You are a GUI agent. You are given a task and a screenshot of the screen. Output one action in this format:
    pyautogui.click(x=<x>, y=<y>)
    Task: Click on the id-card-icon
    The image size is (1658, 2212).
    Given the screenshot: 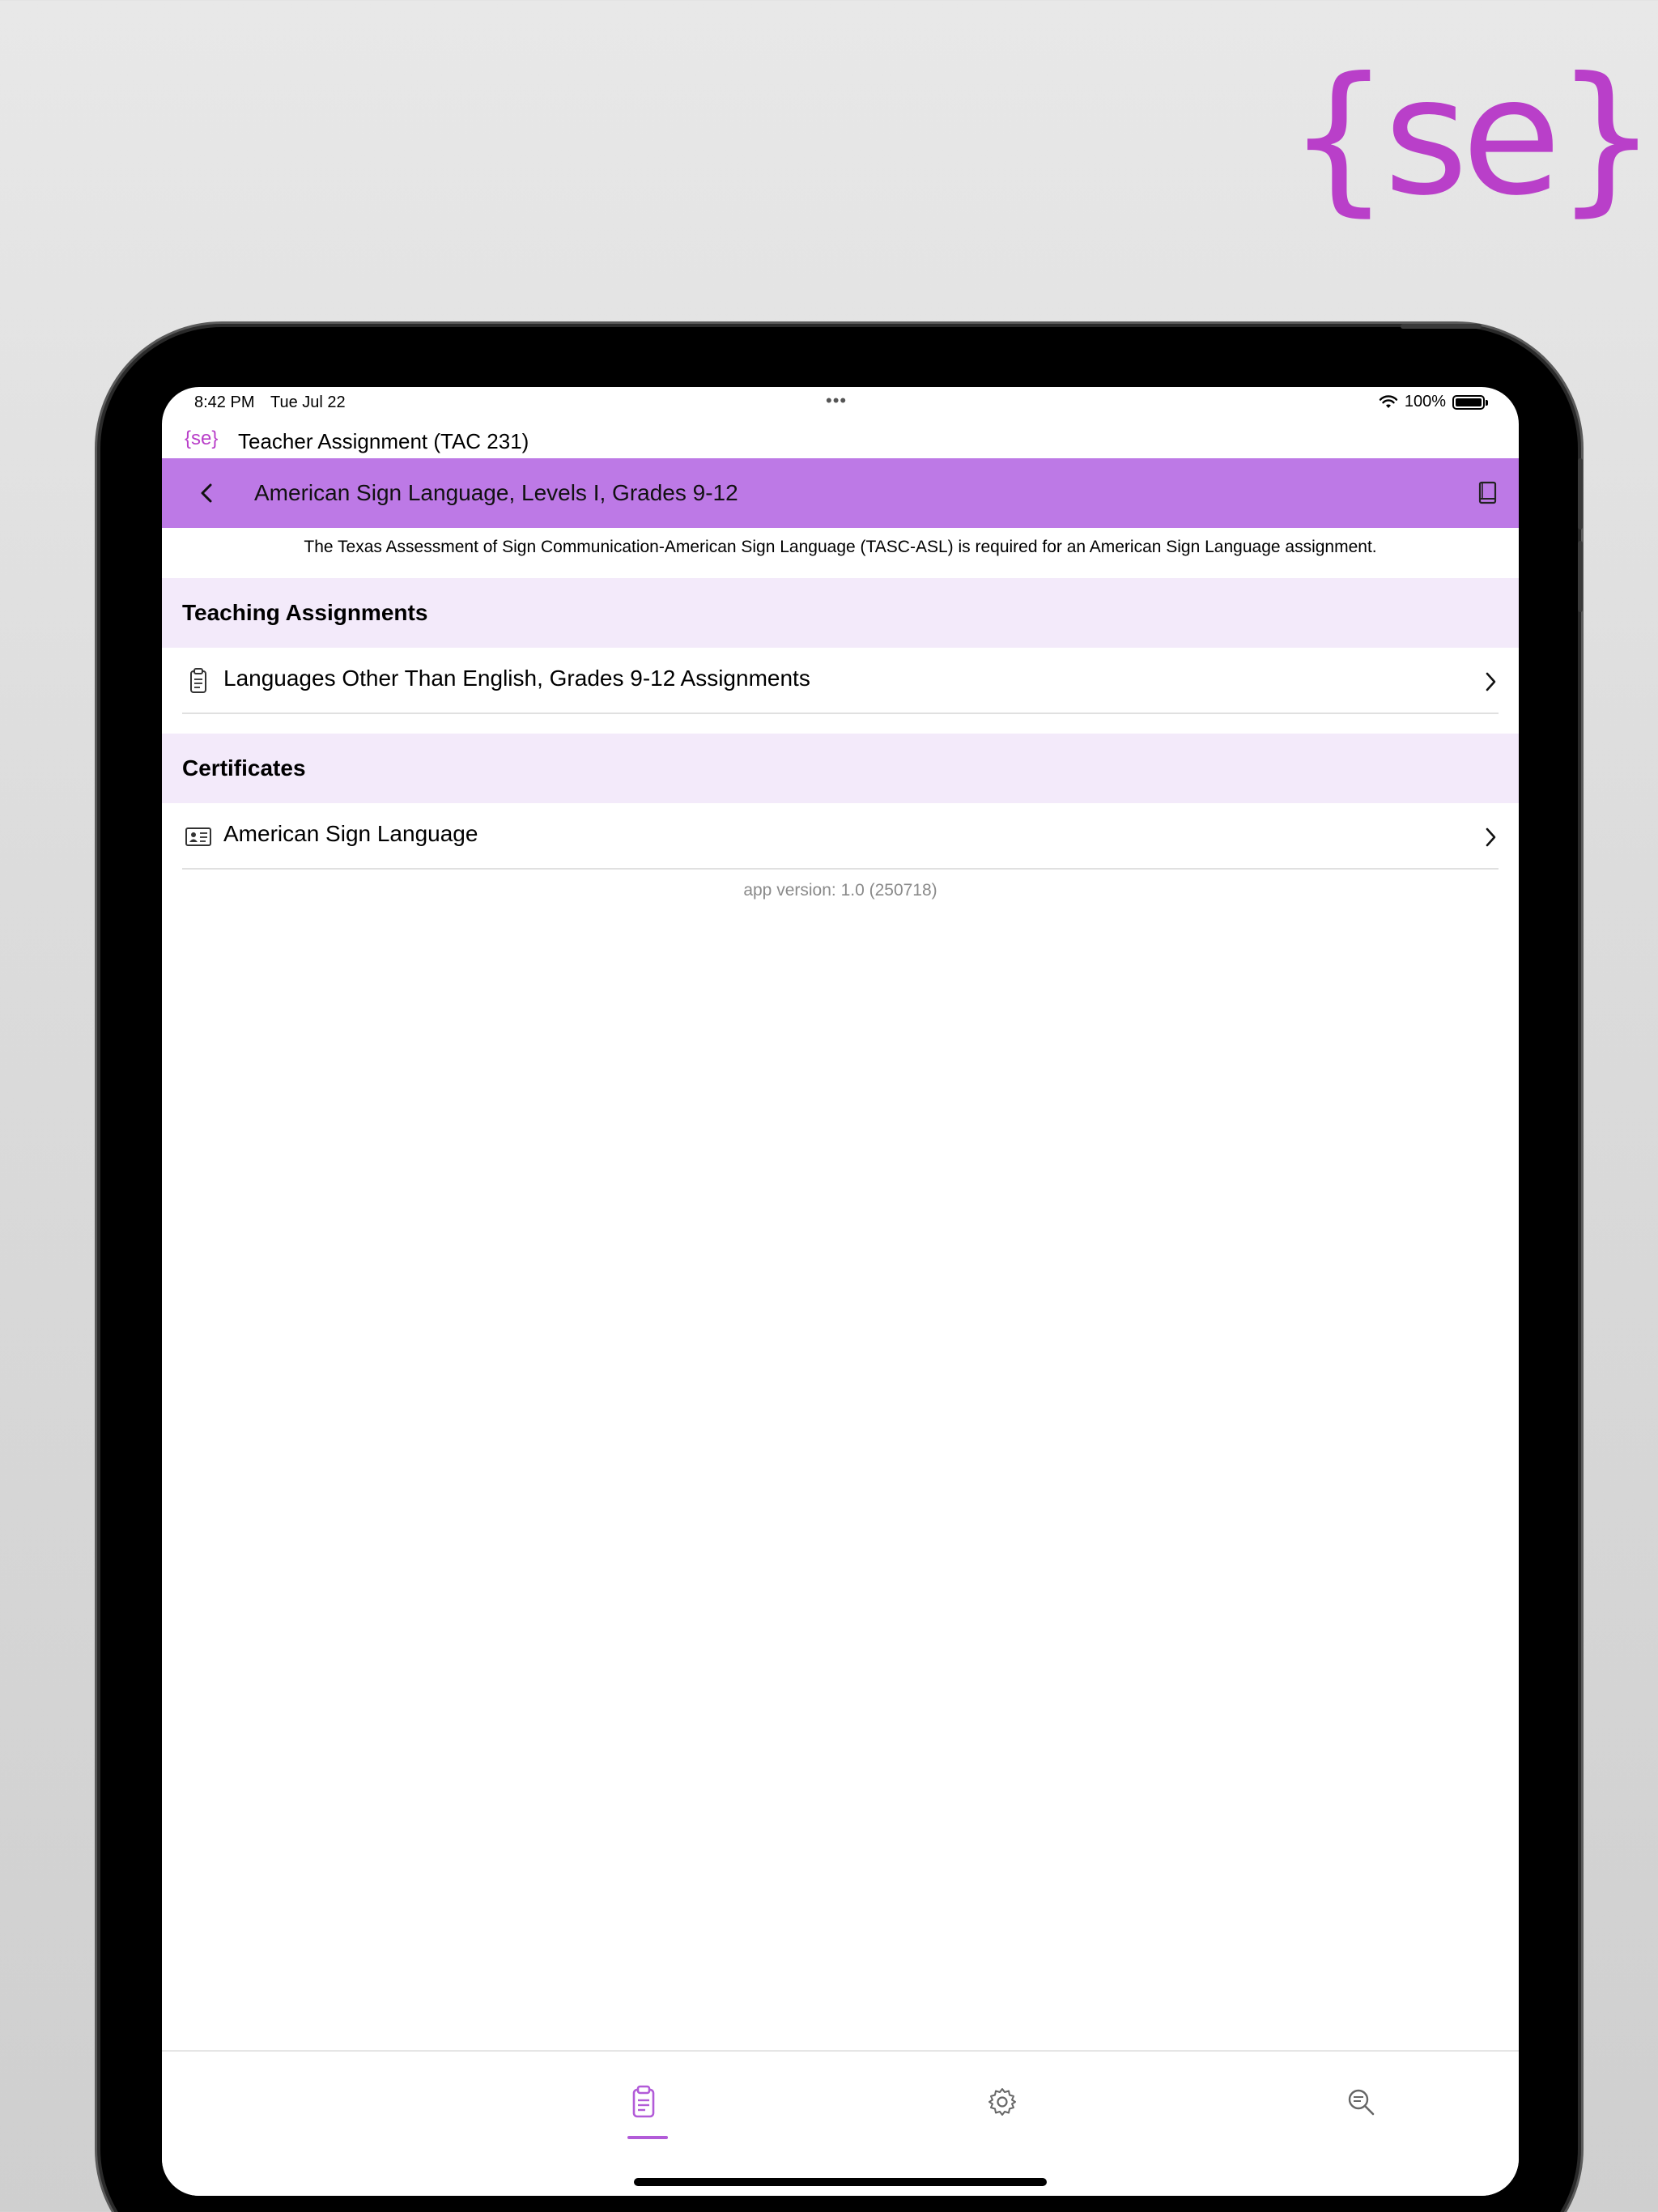 What is the action you would take?
    pyautogui.click(x=198, y=836)
    